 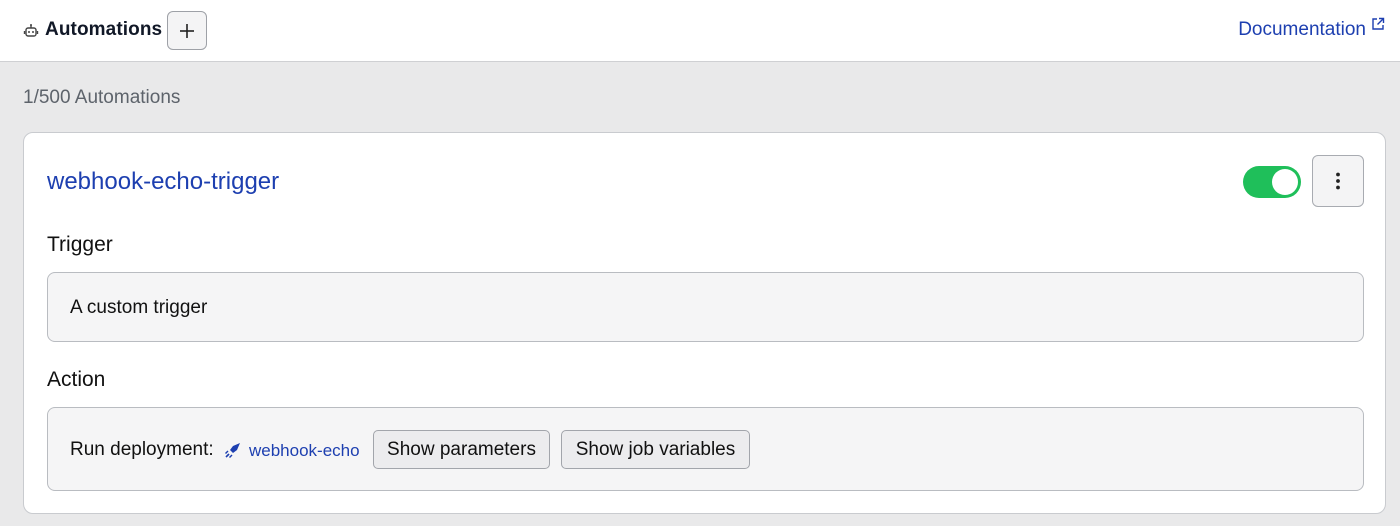 I want to click on add-automation-button, so click(x=187, y=30).